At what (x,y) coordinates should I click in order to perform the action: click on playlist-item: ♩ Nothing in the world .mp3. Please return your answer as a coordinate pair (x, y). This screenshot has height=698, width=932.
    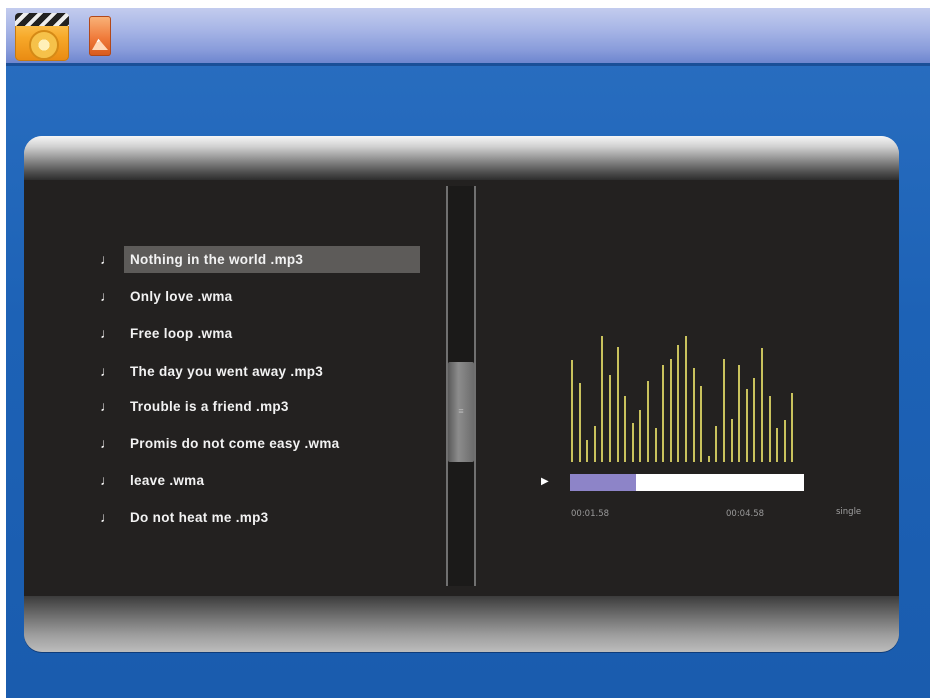
    Looking at the image, I should click on (259, 259).